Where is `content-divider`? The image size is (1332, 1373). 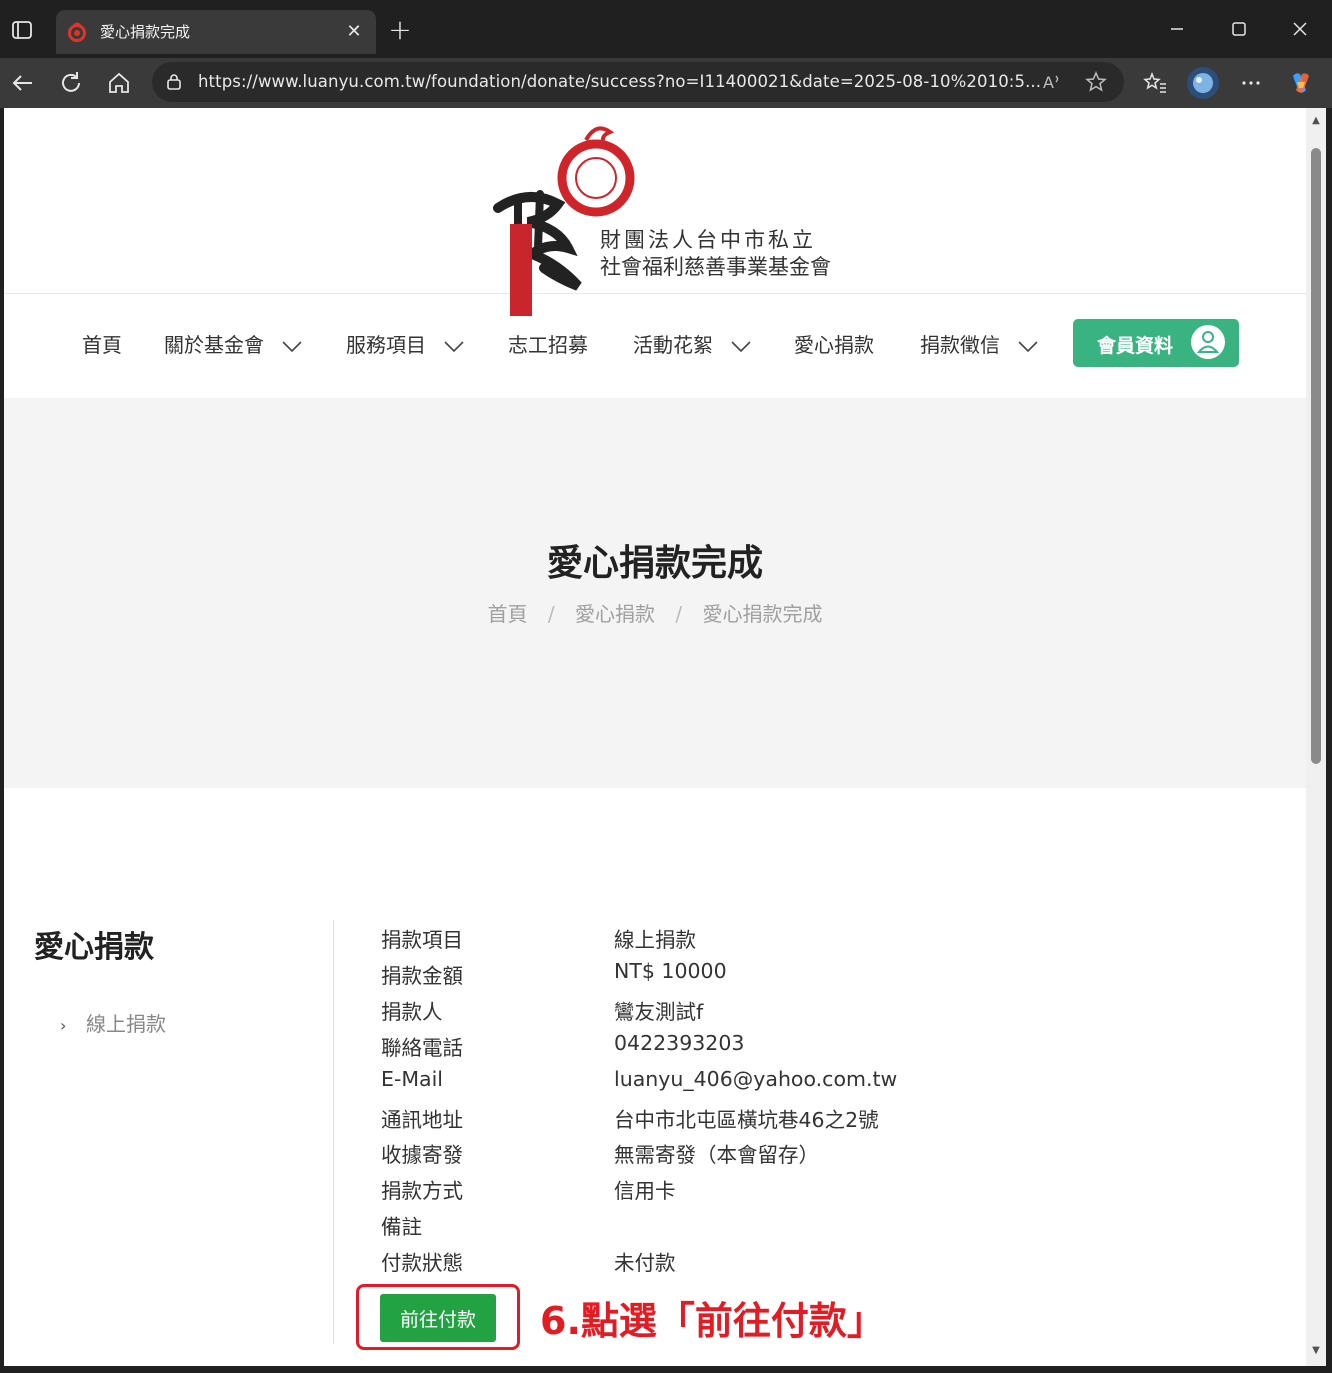
content-divider is located at coordinates (333, 1132).